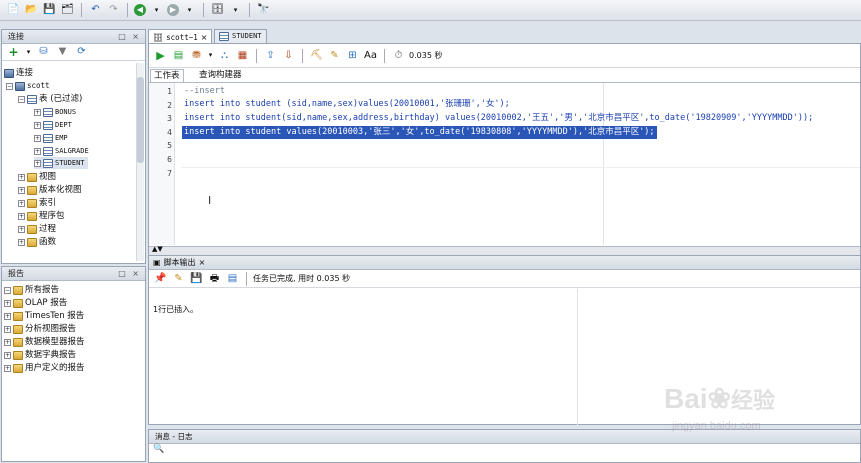  What do you see at coordinates (62, 52) in the screenshot?
I see `filter-icon: ▼` at bounding box center [62, 52].